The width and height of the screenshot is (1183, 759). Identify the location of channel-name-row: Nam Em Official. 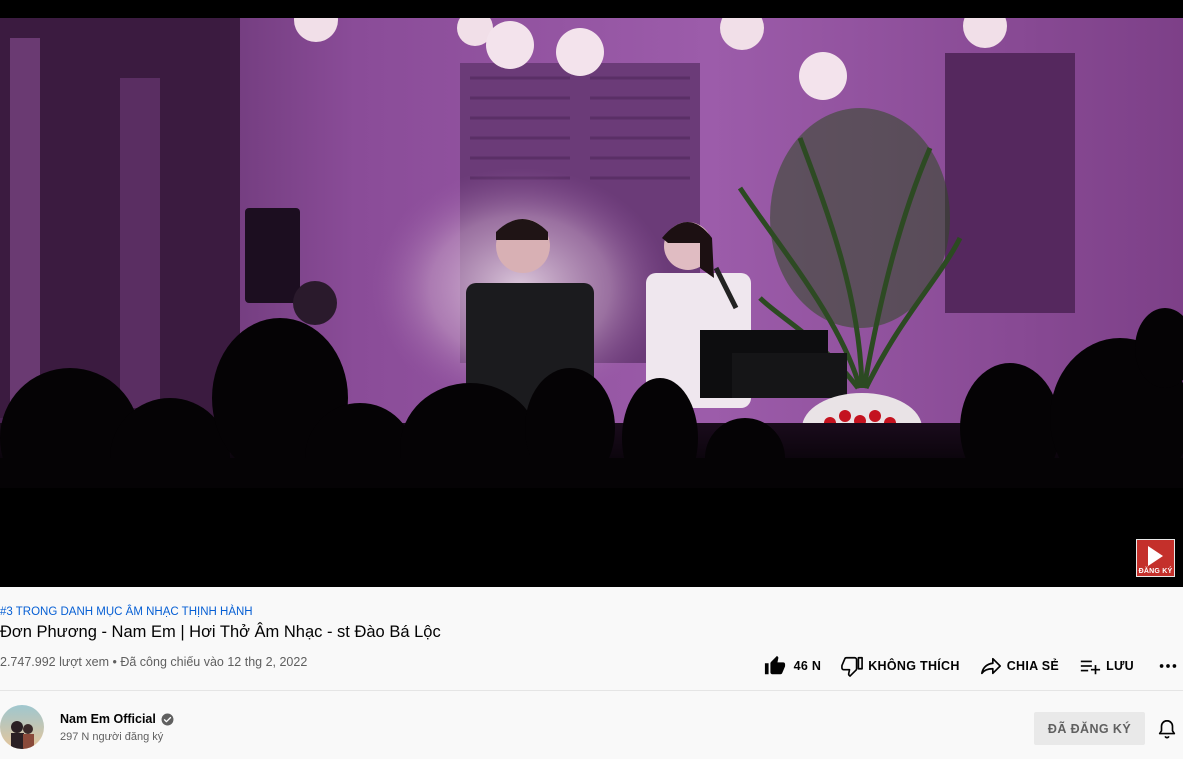
(117, 719).